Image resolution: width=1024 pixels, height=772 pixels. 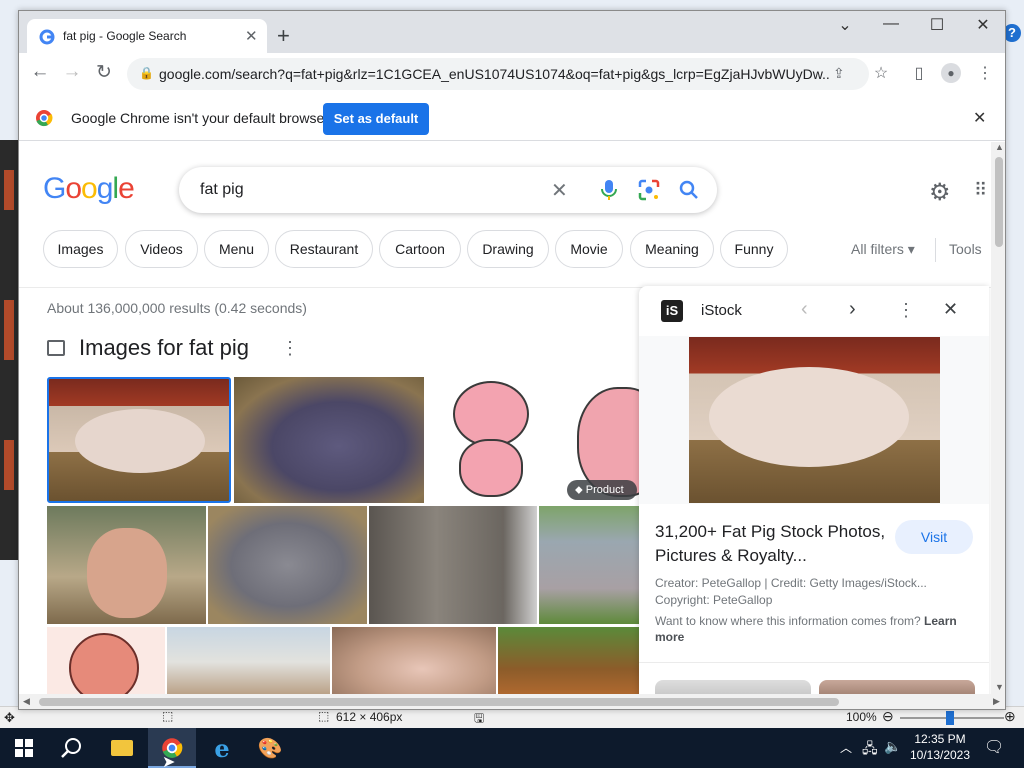 I want to click on close-window-icon: ✕, so click(x=983, y=25).